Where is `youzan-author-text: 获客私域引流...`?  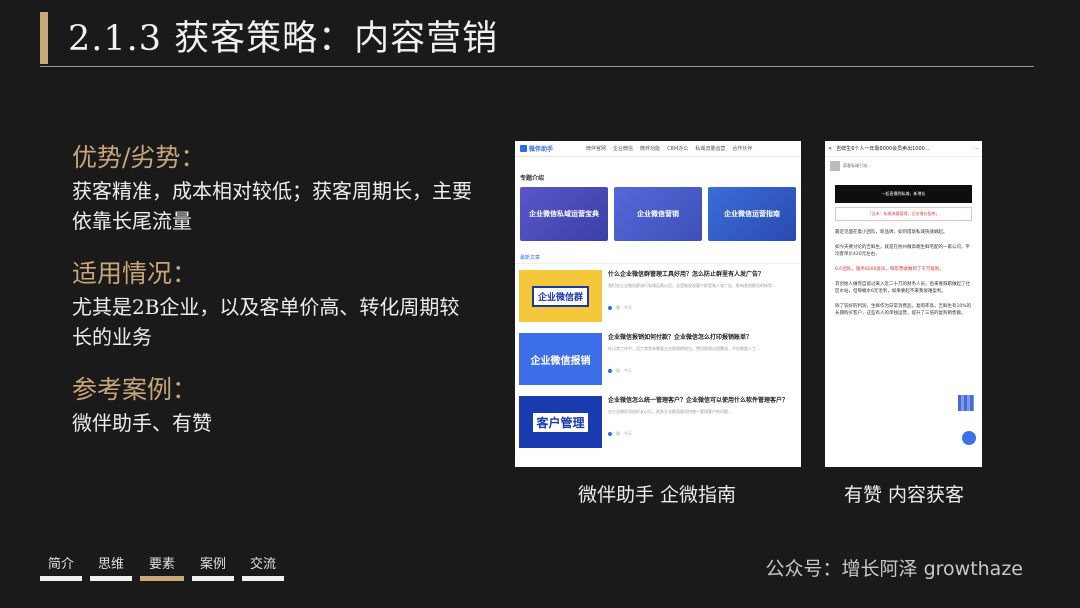
youzan-author-text: 获客私域引流... is located at coordinates (857, 165).